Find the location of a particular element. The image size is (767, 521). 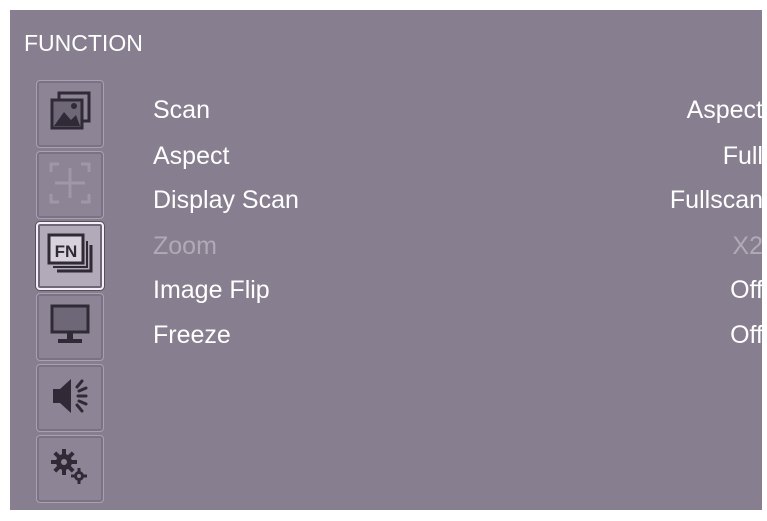

menu-item-display-scan: Display Scan Fullscan is located at coordinates (458, 203).